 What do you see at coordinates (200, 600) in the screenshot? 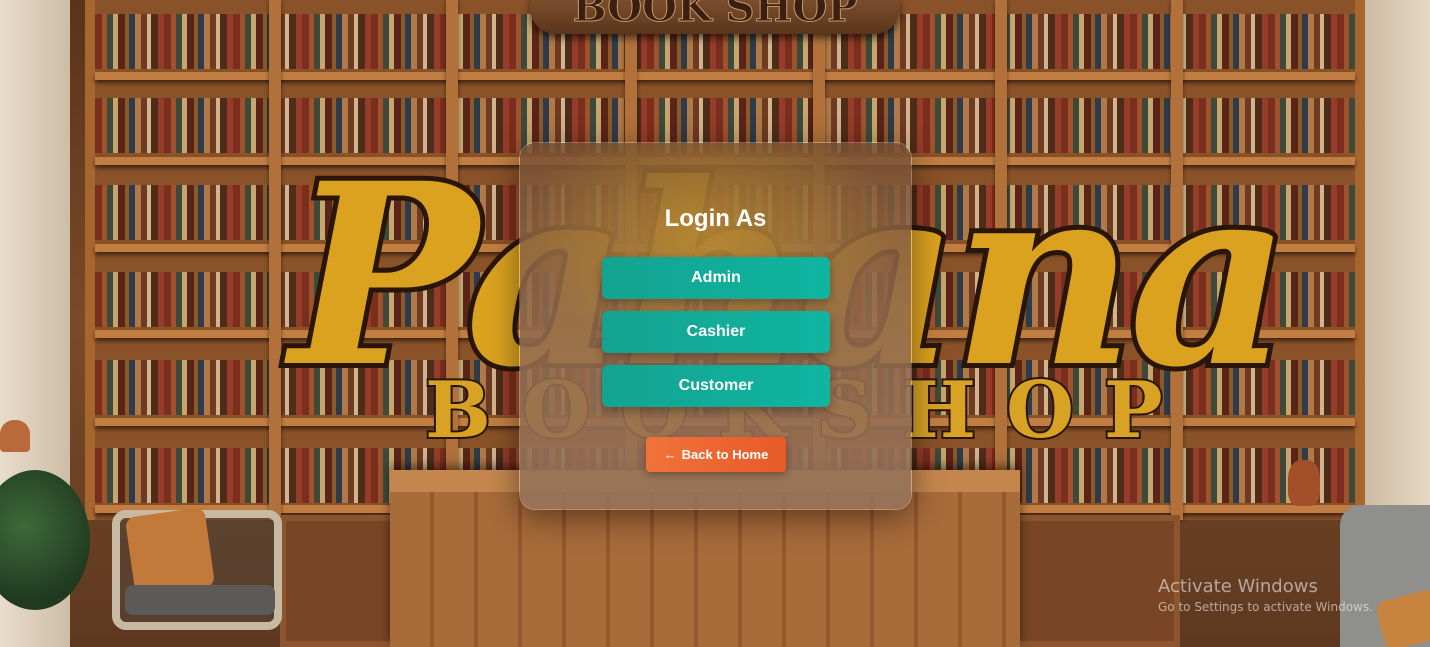
I see `chair-seat` at bounding box center [200, 600].